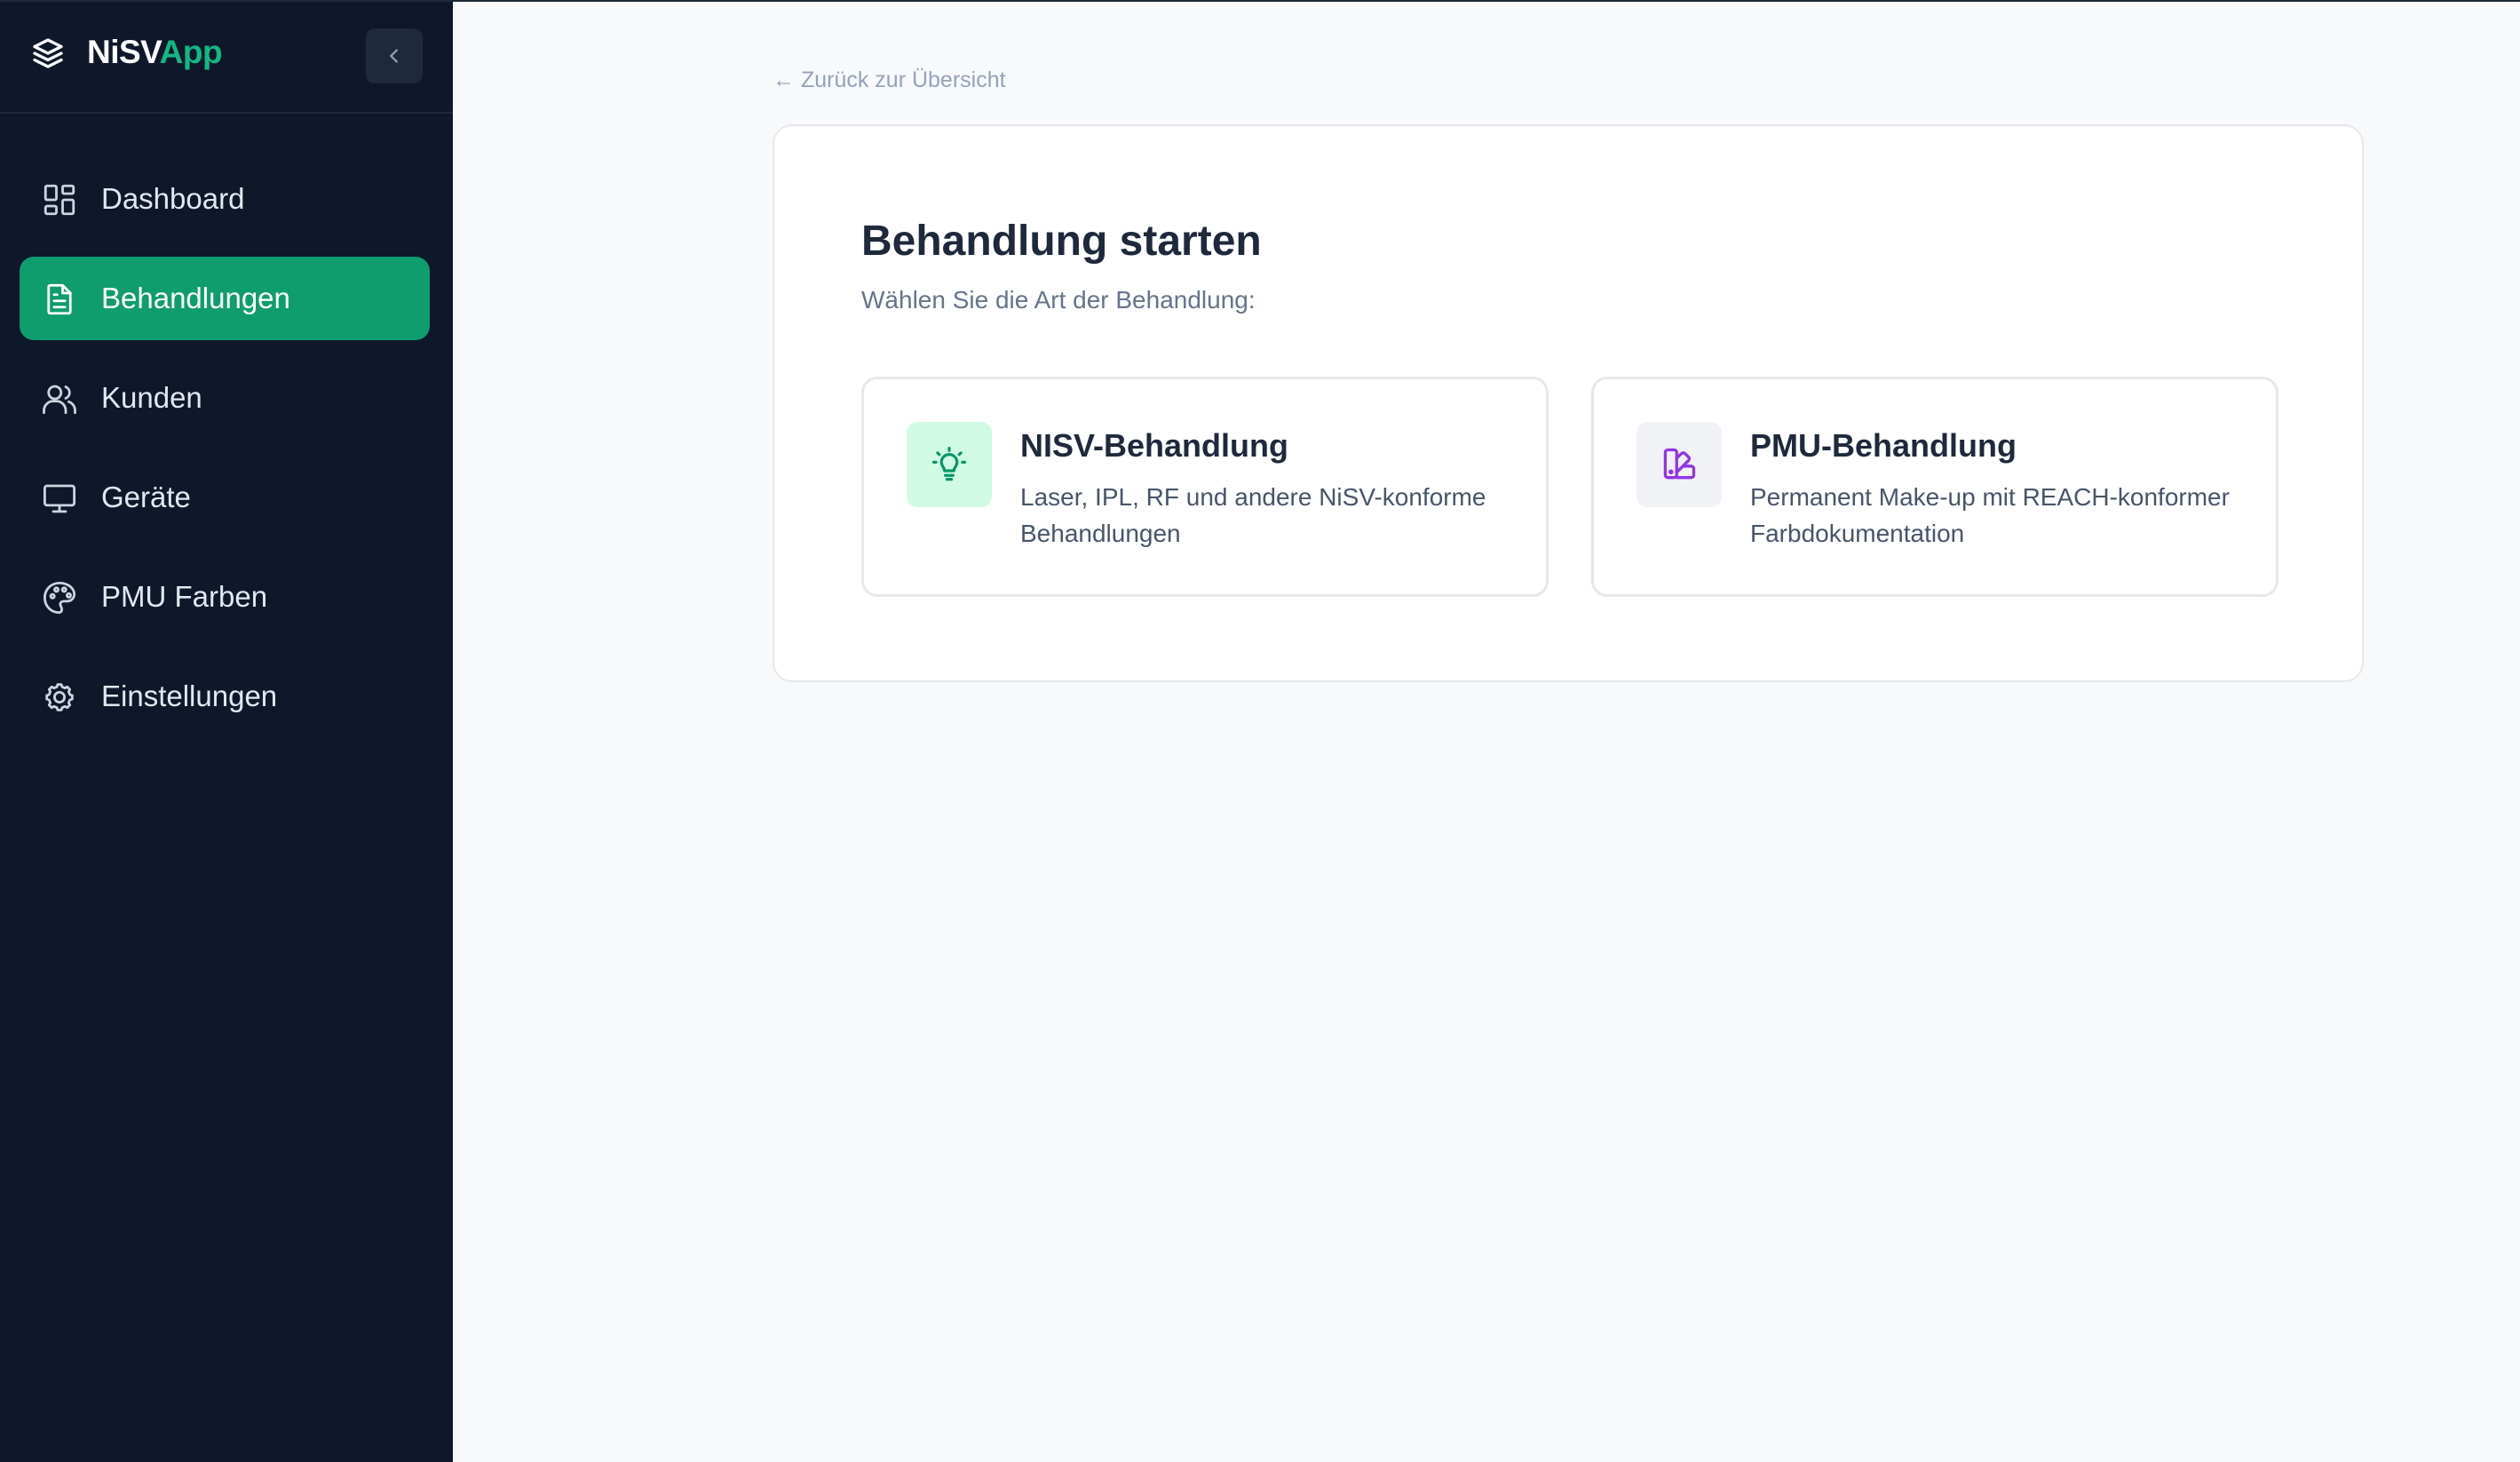 The image size is (2520, 1462). Describe the element at coordinates (225, 398) in the screenshot. I see `sidebar-item-kunden: Kunden` at that location.